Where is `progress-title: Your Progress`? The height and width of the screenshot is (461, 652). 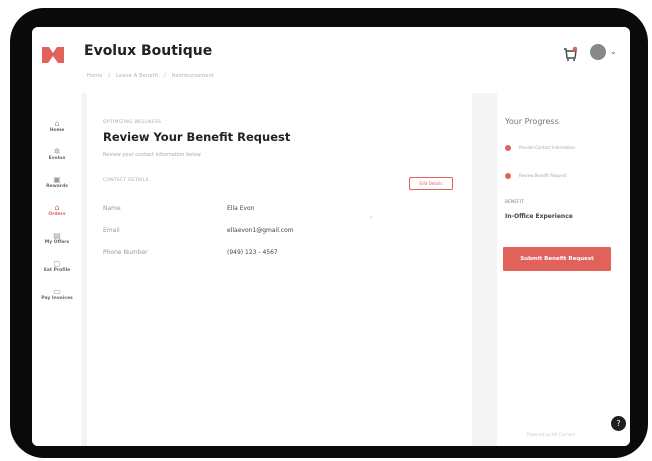 progress-title: Your Progress is located at coordinates (532, 121).